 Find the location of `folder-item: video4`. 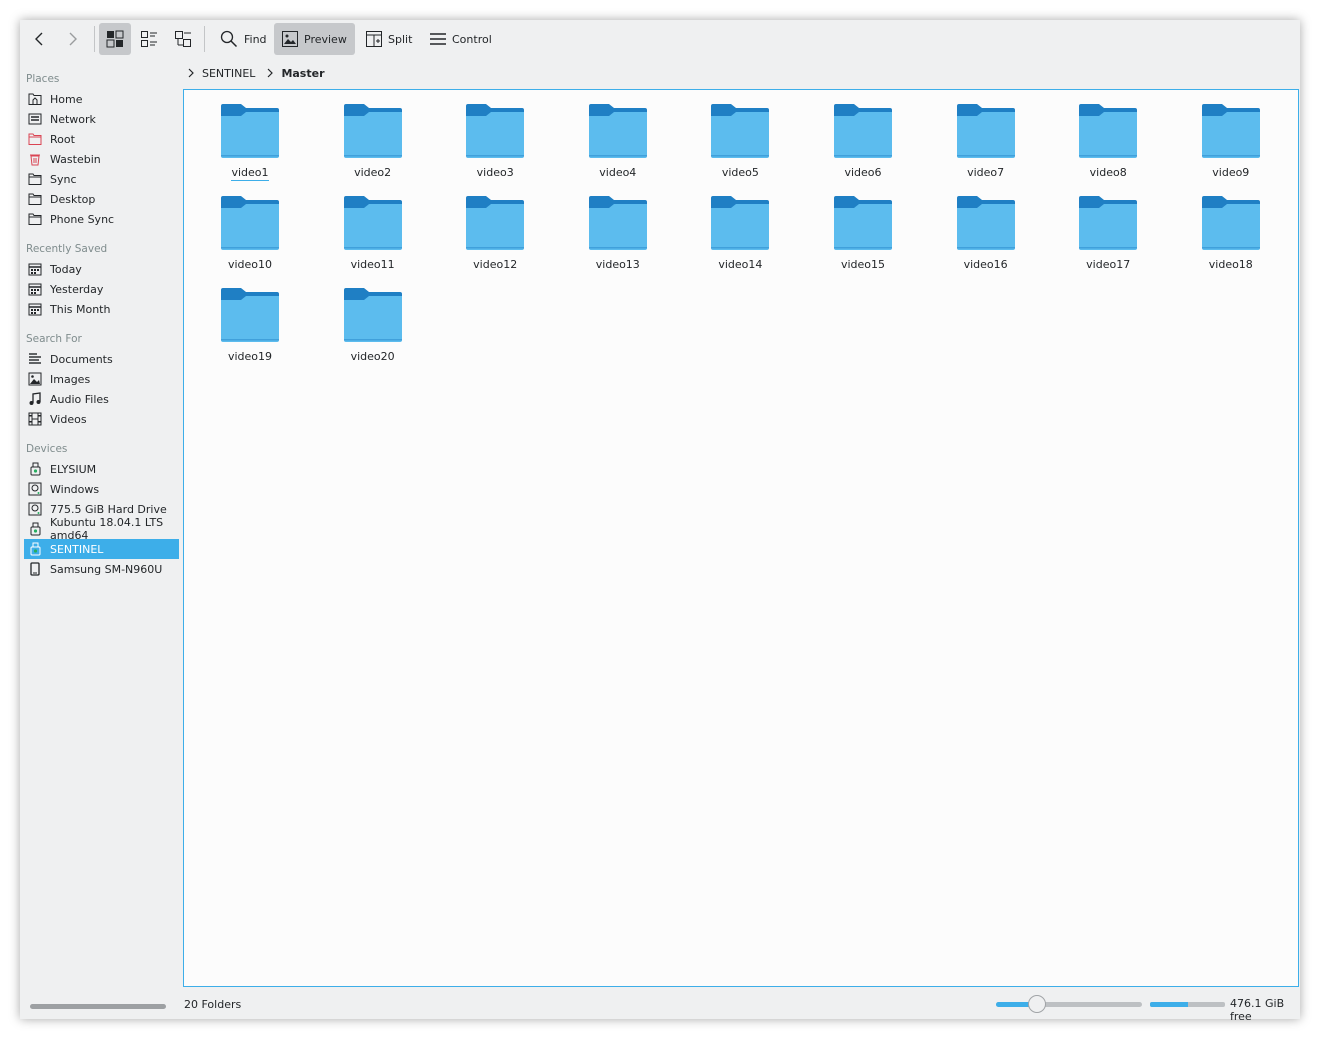

folder-item: video4 is located at coordinates (618, 138).